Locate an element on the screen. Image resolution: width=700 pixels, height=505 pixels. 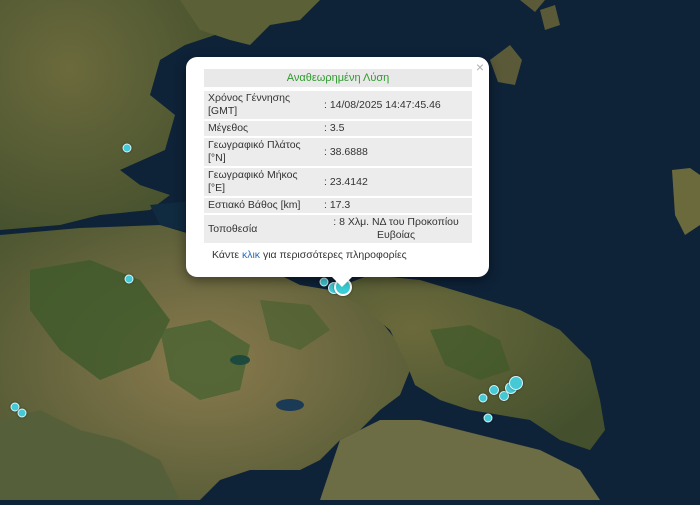
more-info-link: κλικ is located at coordinates (251, 255).